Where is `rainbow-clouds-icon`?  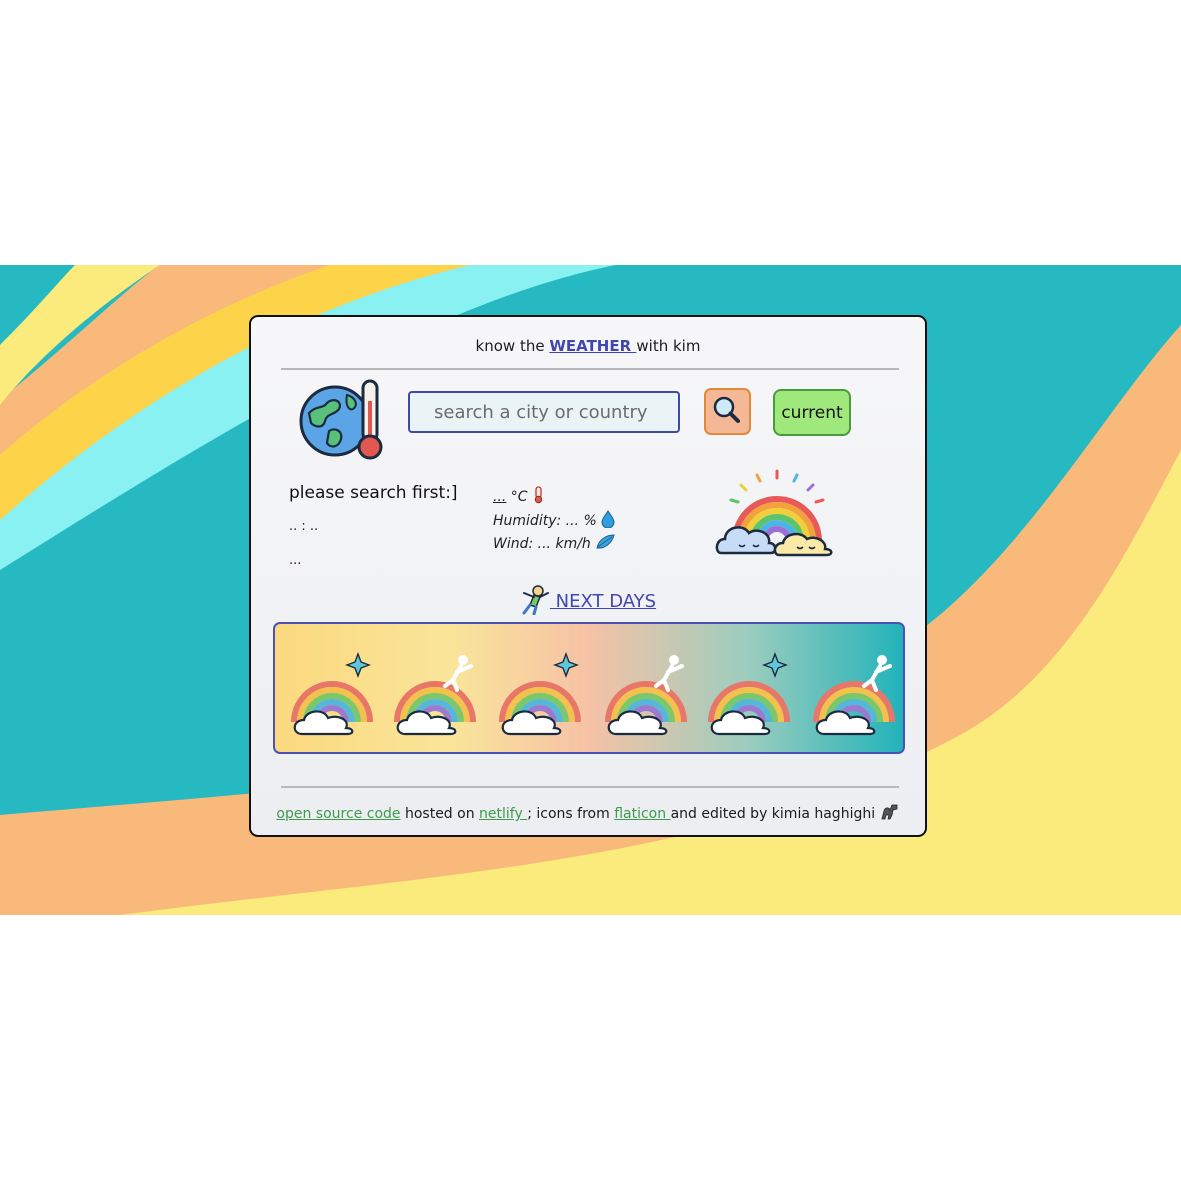 rainbow-clouds-icon is located at coordinates (774, 513).